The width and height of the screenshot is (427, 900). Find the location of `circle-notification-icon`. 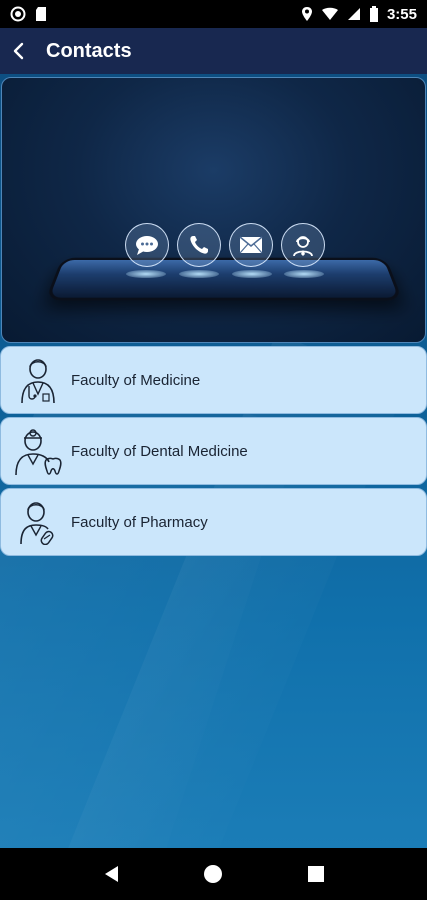

circle-notification-icon is located at coordinates (18, 14).